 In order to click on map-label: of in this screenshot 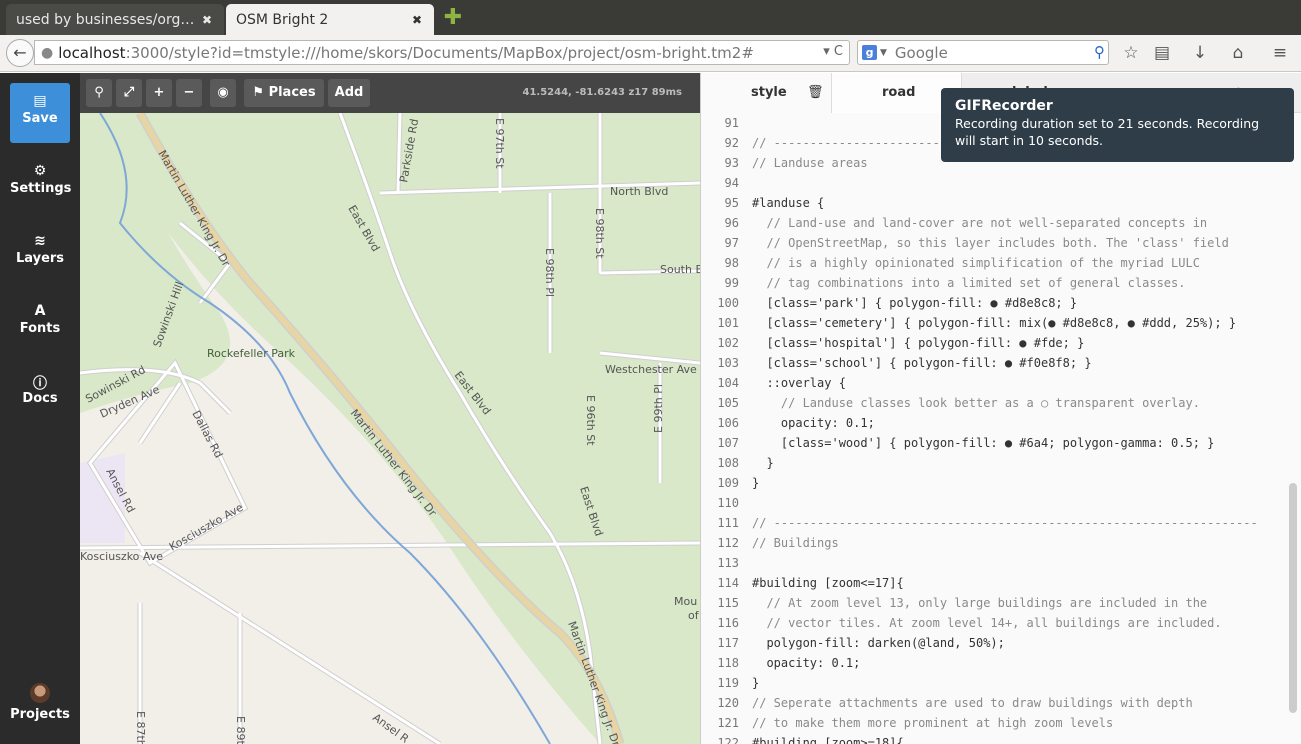, I will do `click(694, 615)`.